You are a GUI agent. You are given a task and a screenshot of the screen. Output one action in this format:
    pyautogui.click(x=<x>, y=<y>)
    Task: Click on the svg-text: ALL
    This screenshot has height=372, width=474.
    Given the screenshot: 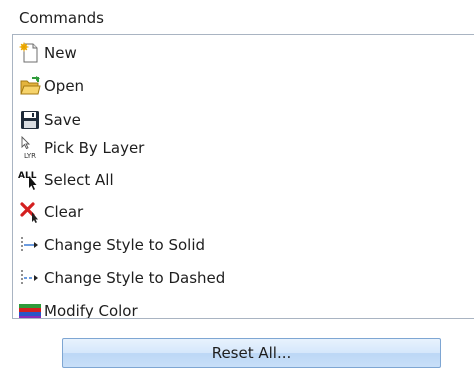 What is the action you would take?
    pyautogui.click(x=27, y=176)
    